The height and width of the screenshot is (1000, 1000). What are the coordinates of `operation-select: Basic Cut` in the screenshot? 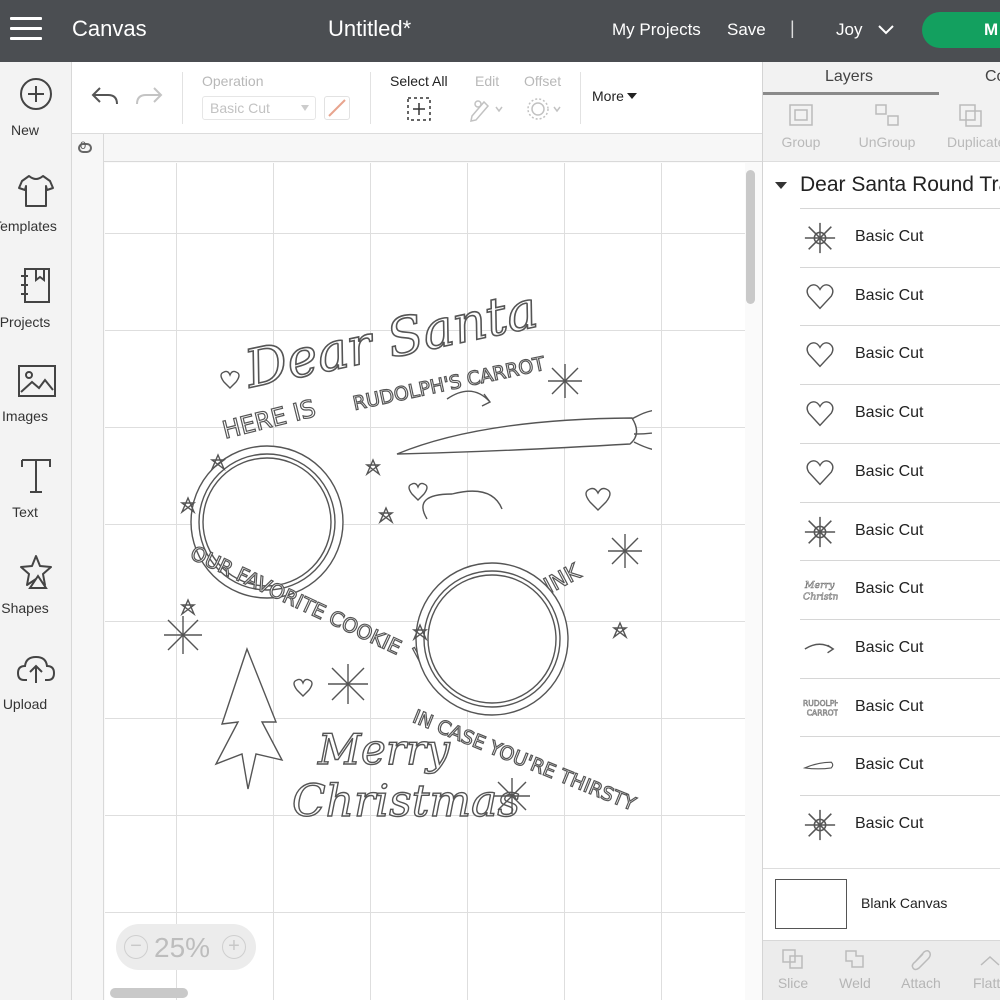 It's located at (259, 108).